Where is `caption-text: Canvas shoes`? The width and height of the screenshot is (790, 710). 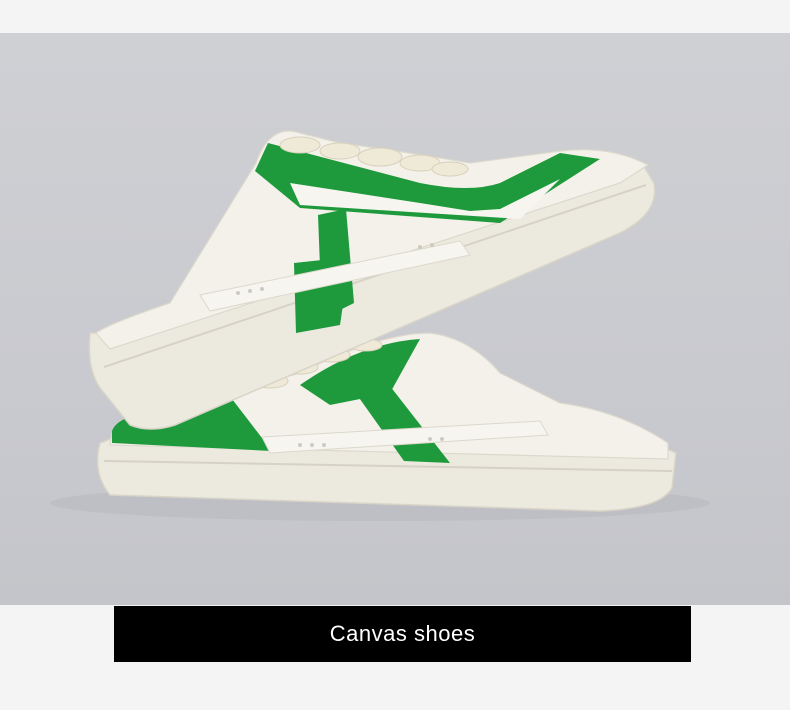 caption-text: Canvas shoes is located at coordinates (402, 633).